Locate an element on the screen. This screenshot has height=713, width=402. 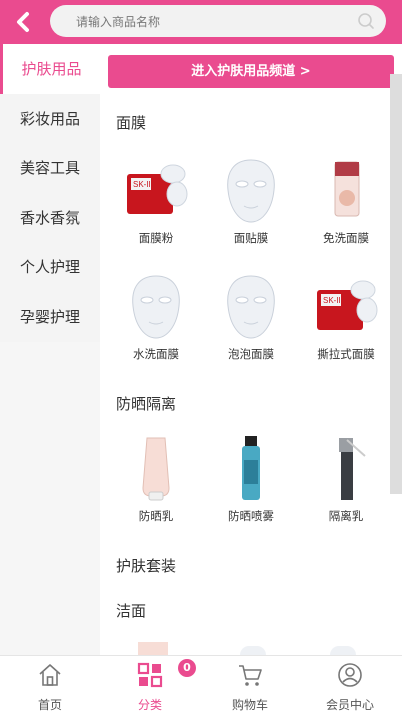
section-title-skincare-sets: 护肤套装 is located at coordinates (146, 566).